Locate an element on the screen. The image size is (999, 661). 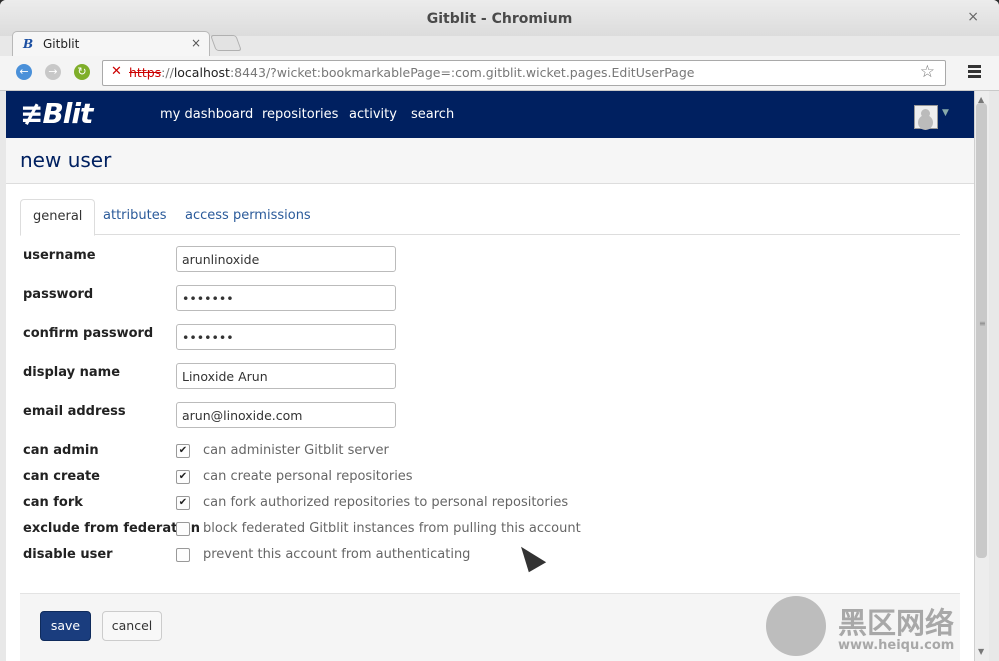
cancel-button: cancel is located at coordinates (132, 626).